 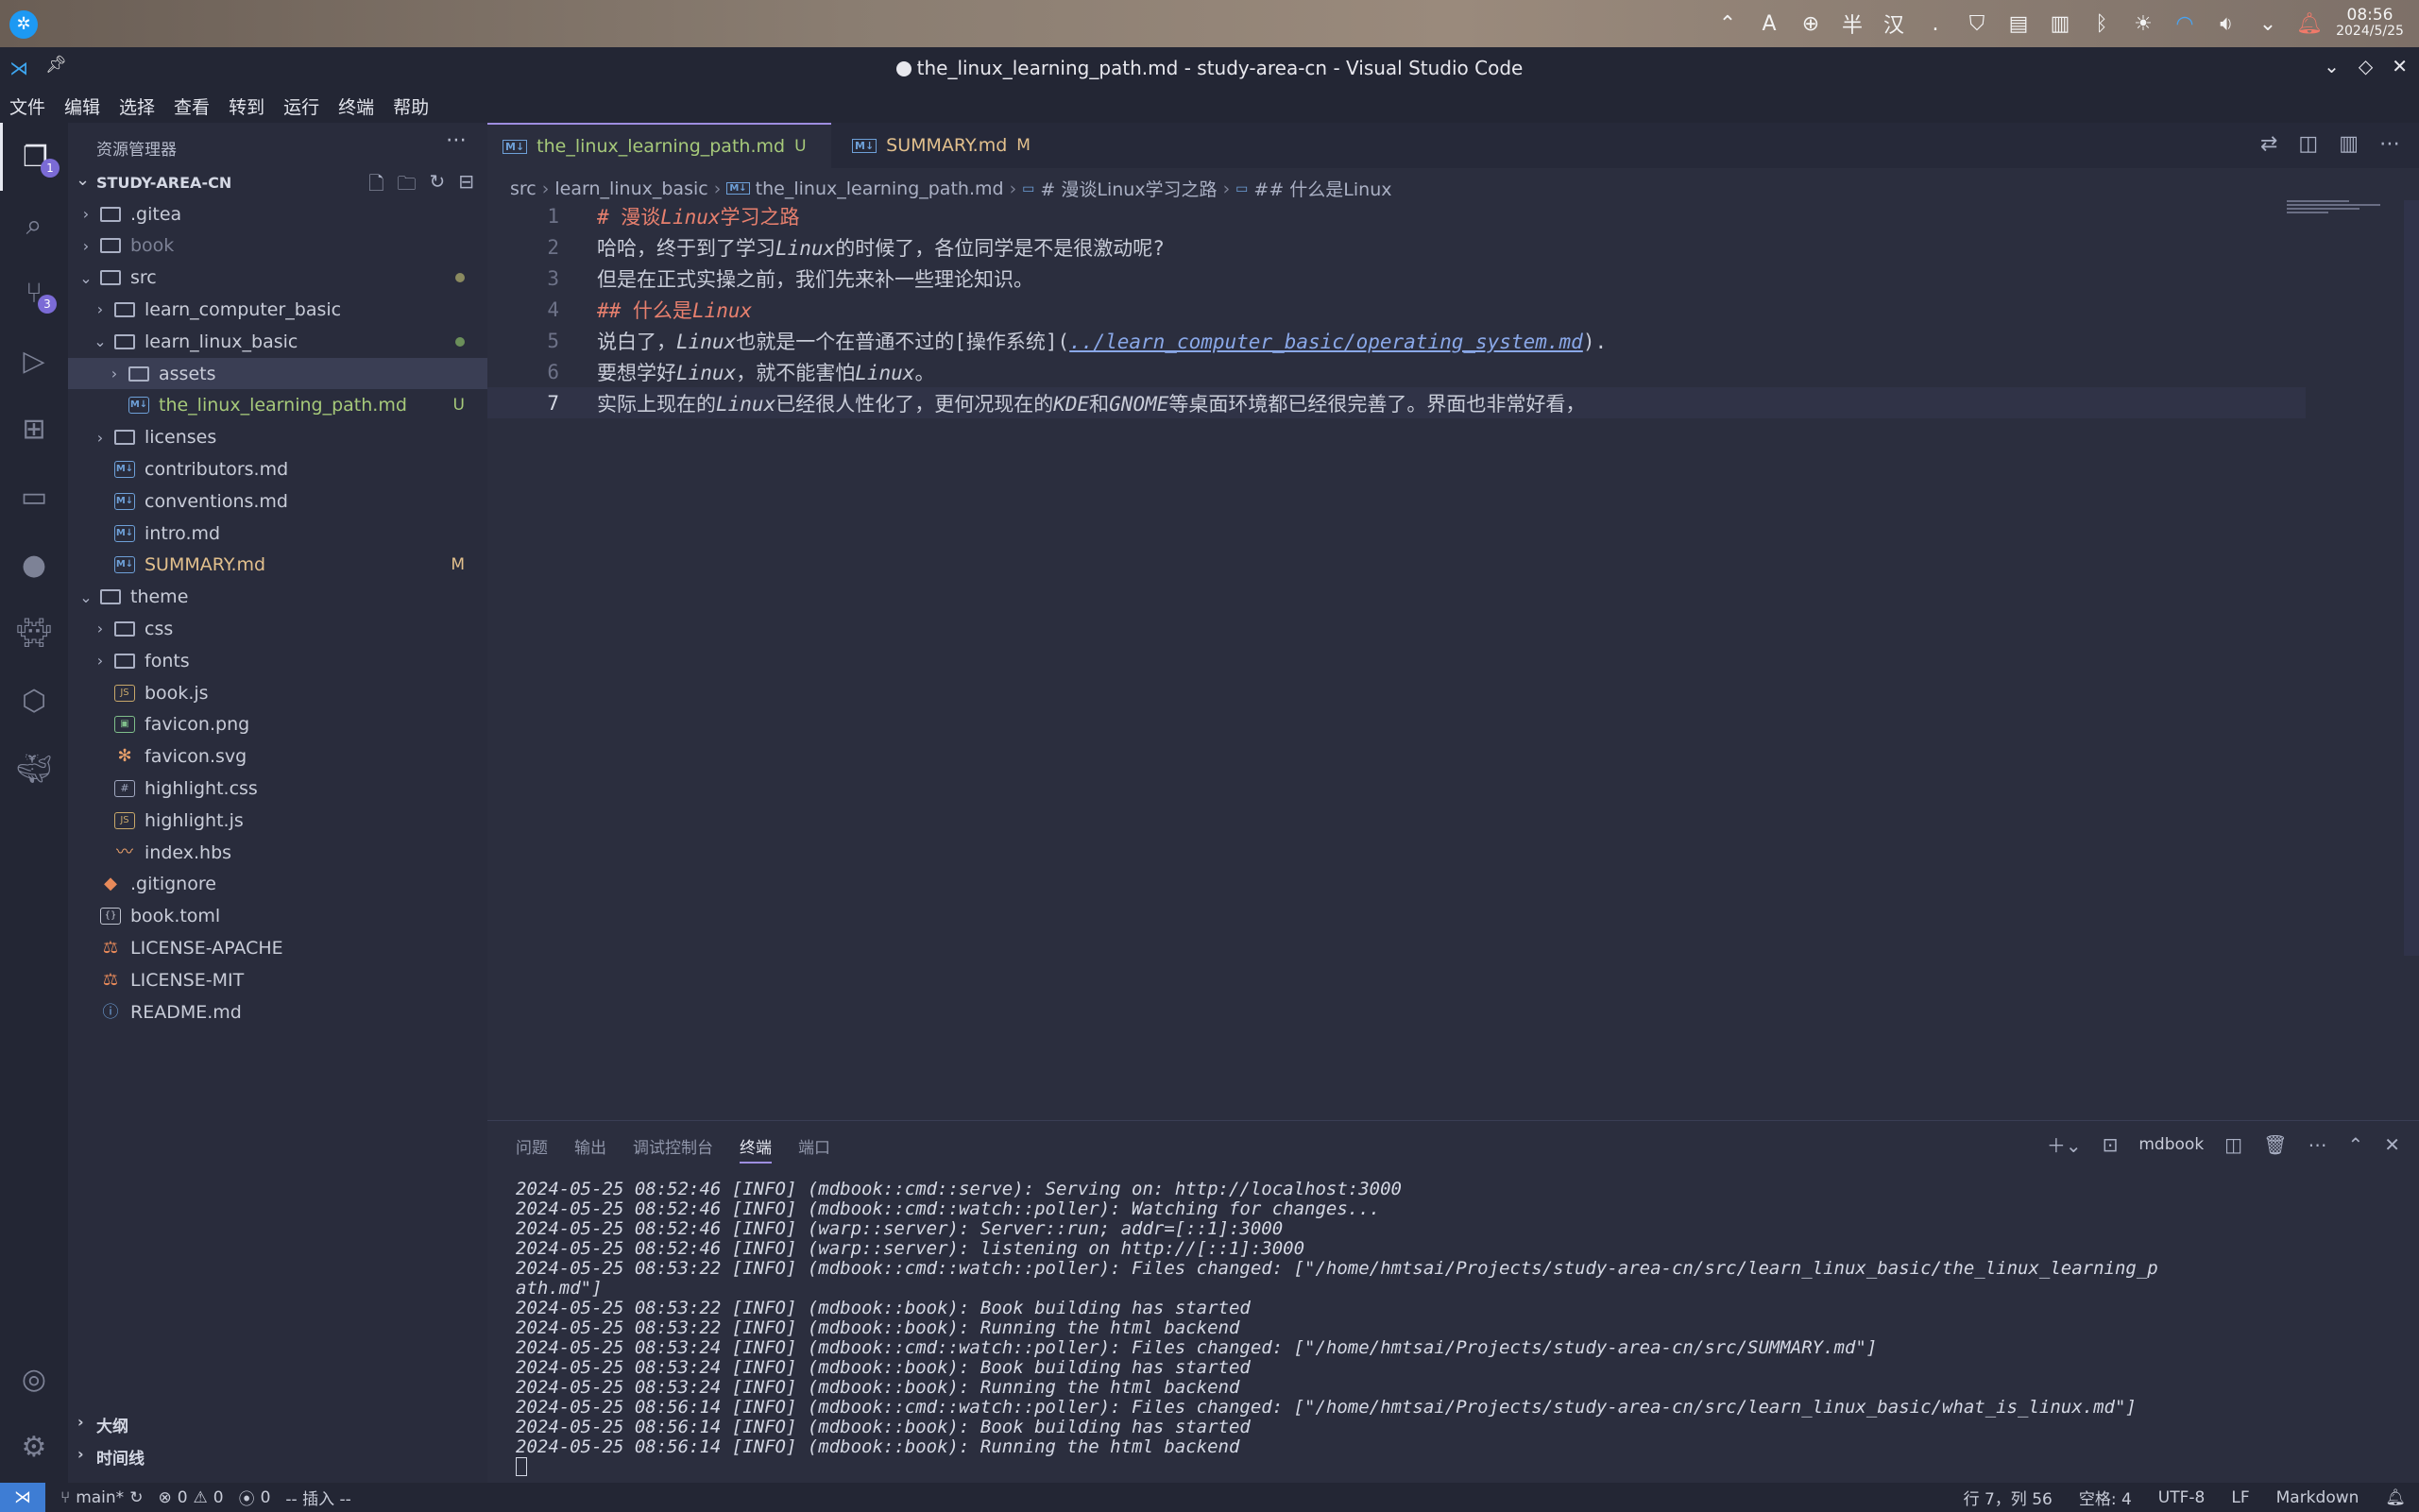 I want to click on code-line: 4 ## 什么是Linux, so click(x=1396, y=309).